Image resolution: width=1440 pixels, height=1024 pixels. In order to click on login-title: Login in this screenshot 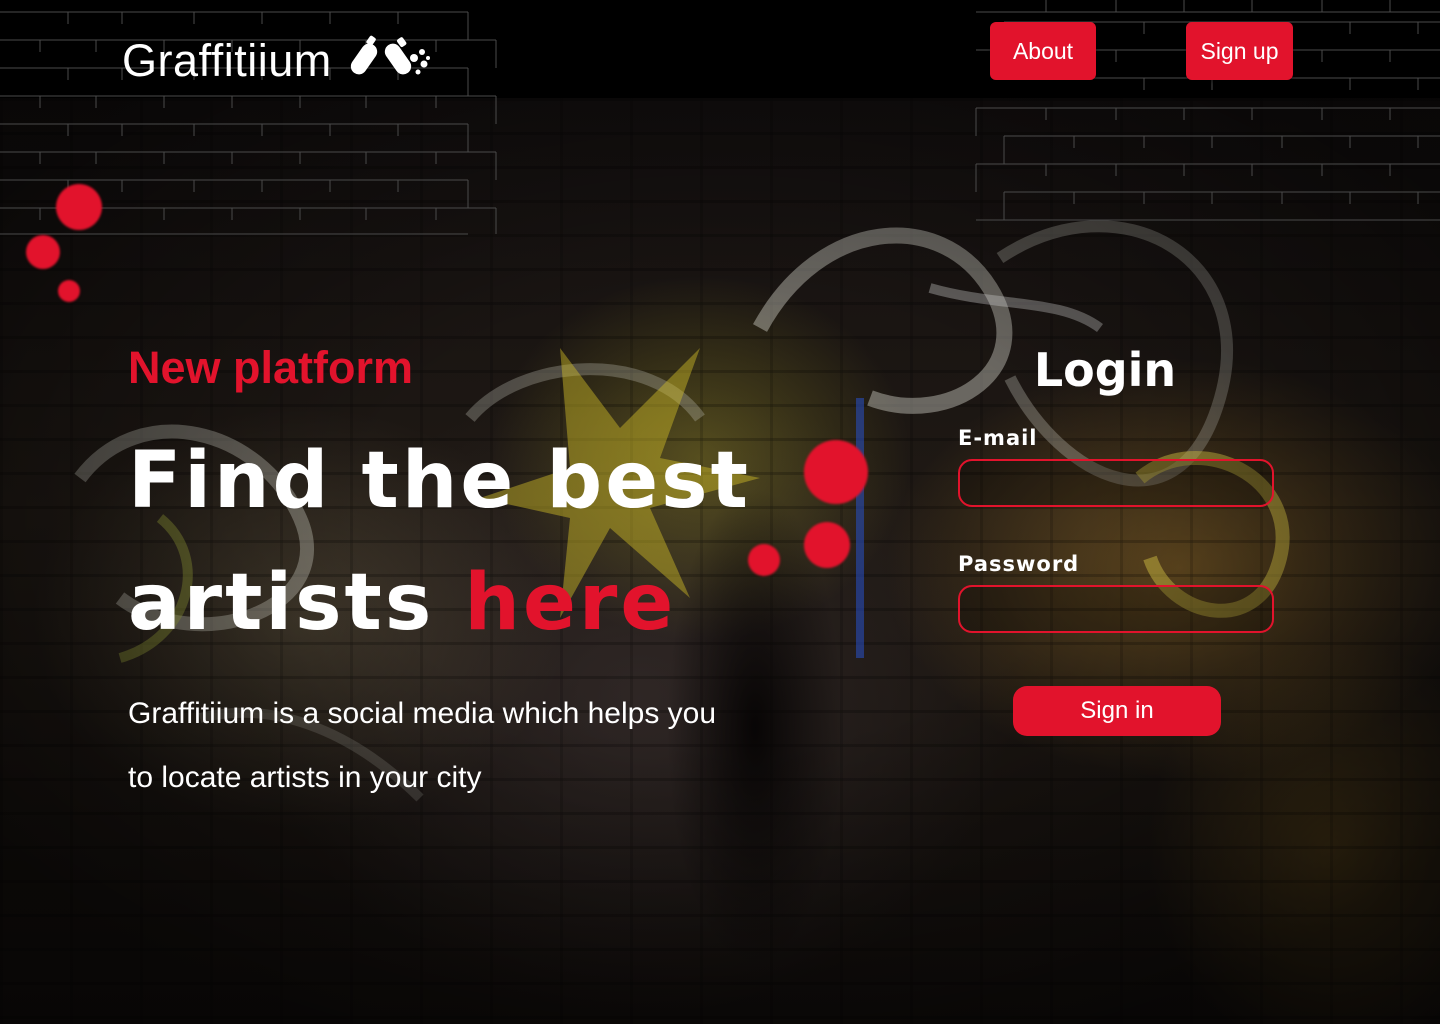, I will do `click(1105, 370)`.